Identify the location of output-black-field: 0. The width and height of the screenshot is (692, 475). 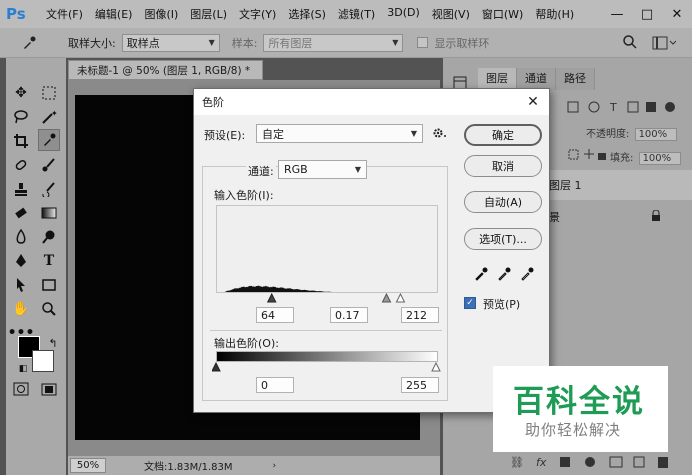
(275, 385).